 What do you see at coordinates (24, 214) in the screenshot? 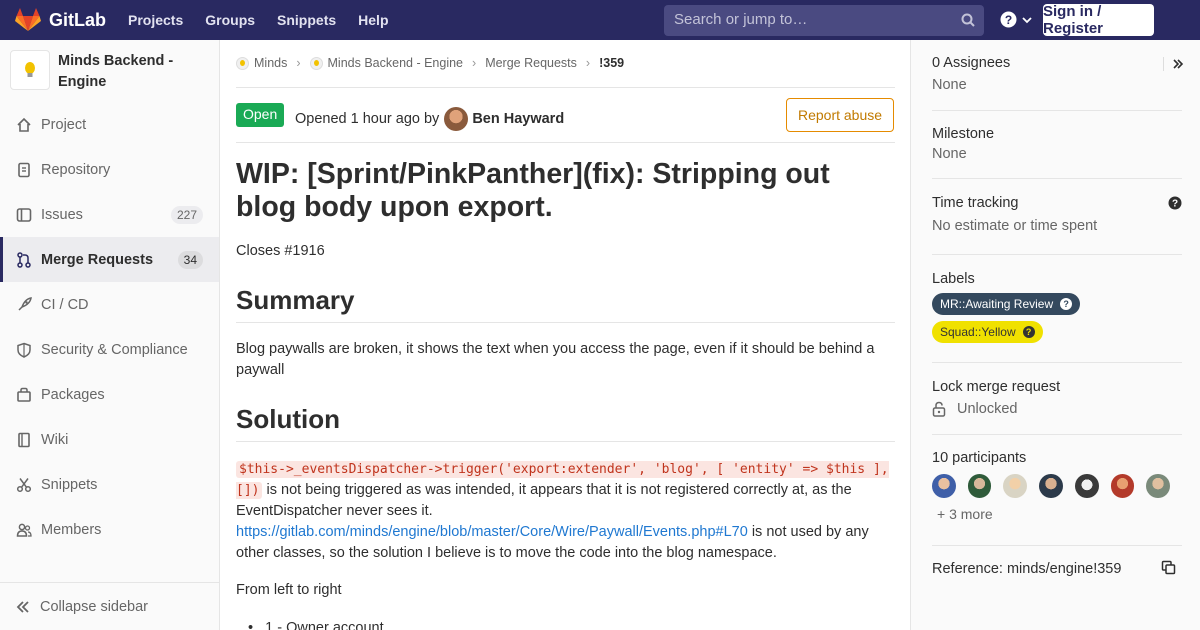
I see `issues-icon` at bounding box center [24, 214].